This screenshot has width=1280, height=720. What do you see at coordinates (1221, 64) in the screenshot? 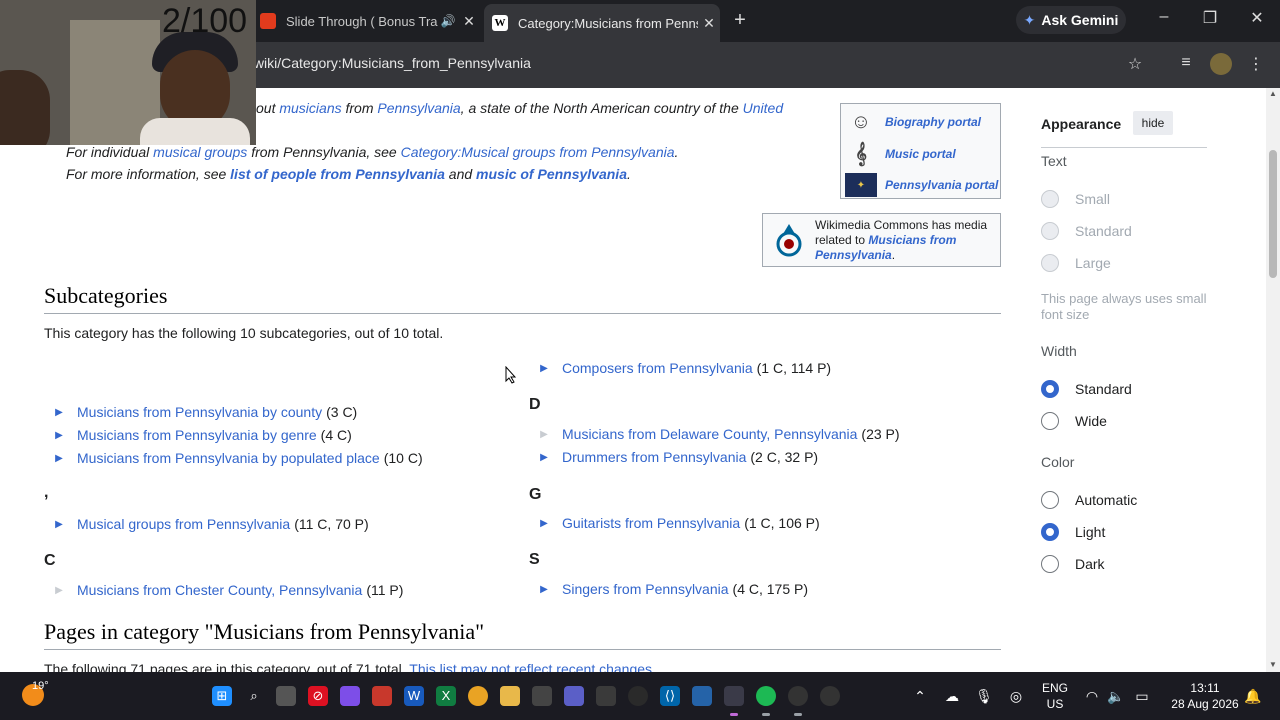
I see `profile-avatar` at bounding box center [1221, 64].